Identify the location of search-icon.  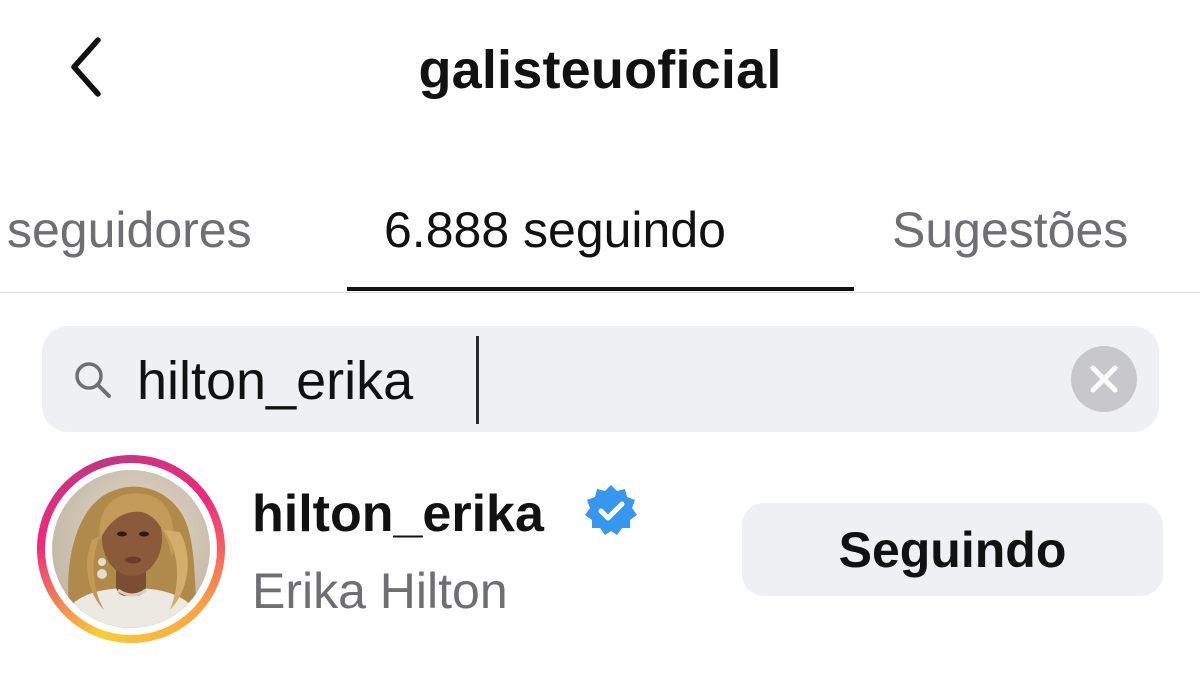
(93, 380).